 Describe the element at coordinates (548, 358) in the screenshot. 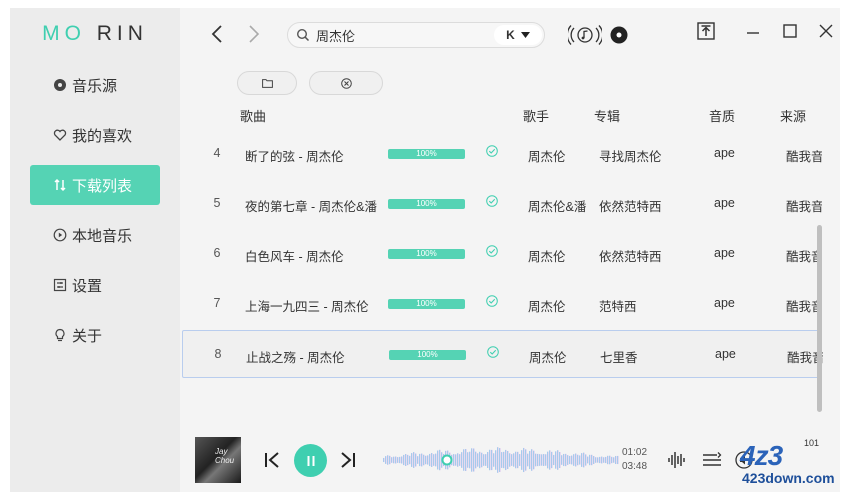

I see `row-singer: 周杰伦` at that location.